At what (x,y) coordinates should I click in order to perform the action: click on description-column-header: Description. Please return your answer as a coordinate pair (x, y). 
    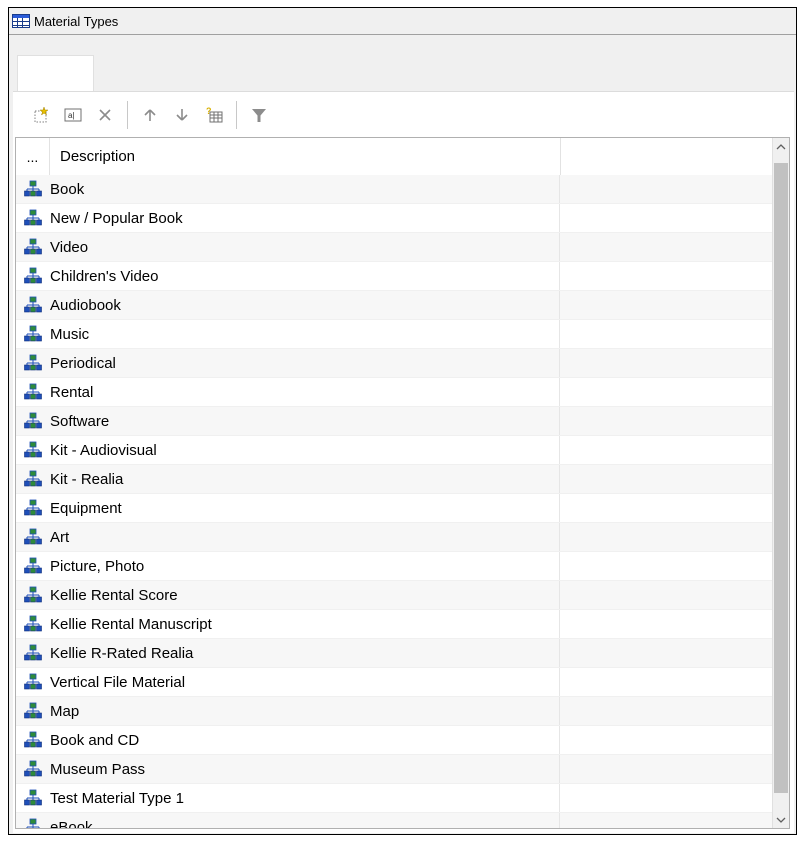
    Looking at the image, I should click on (305, 156).